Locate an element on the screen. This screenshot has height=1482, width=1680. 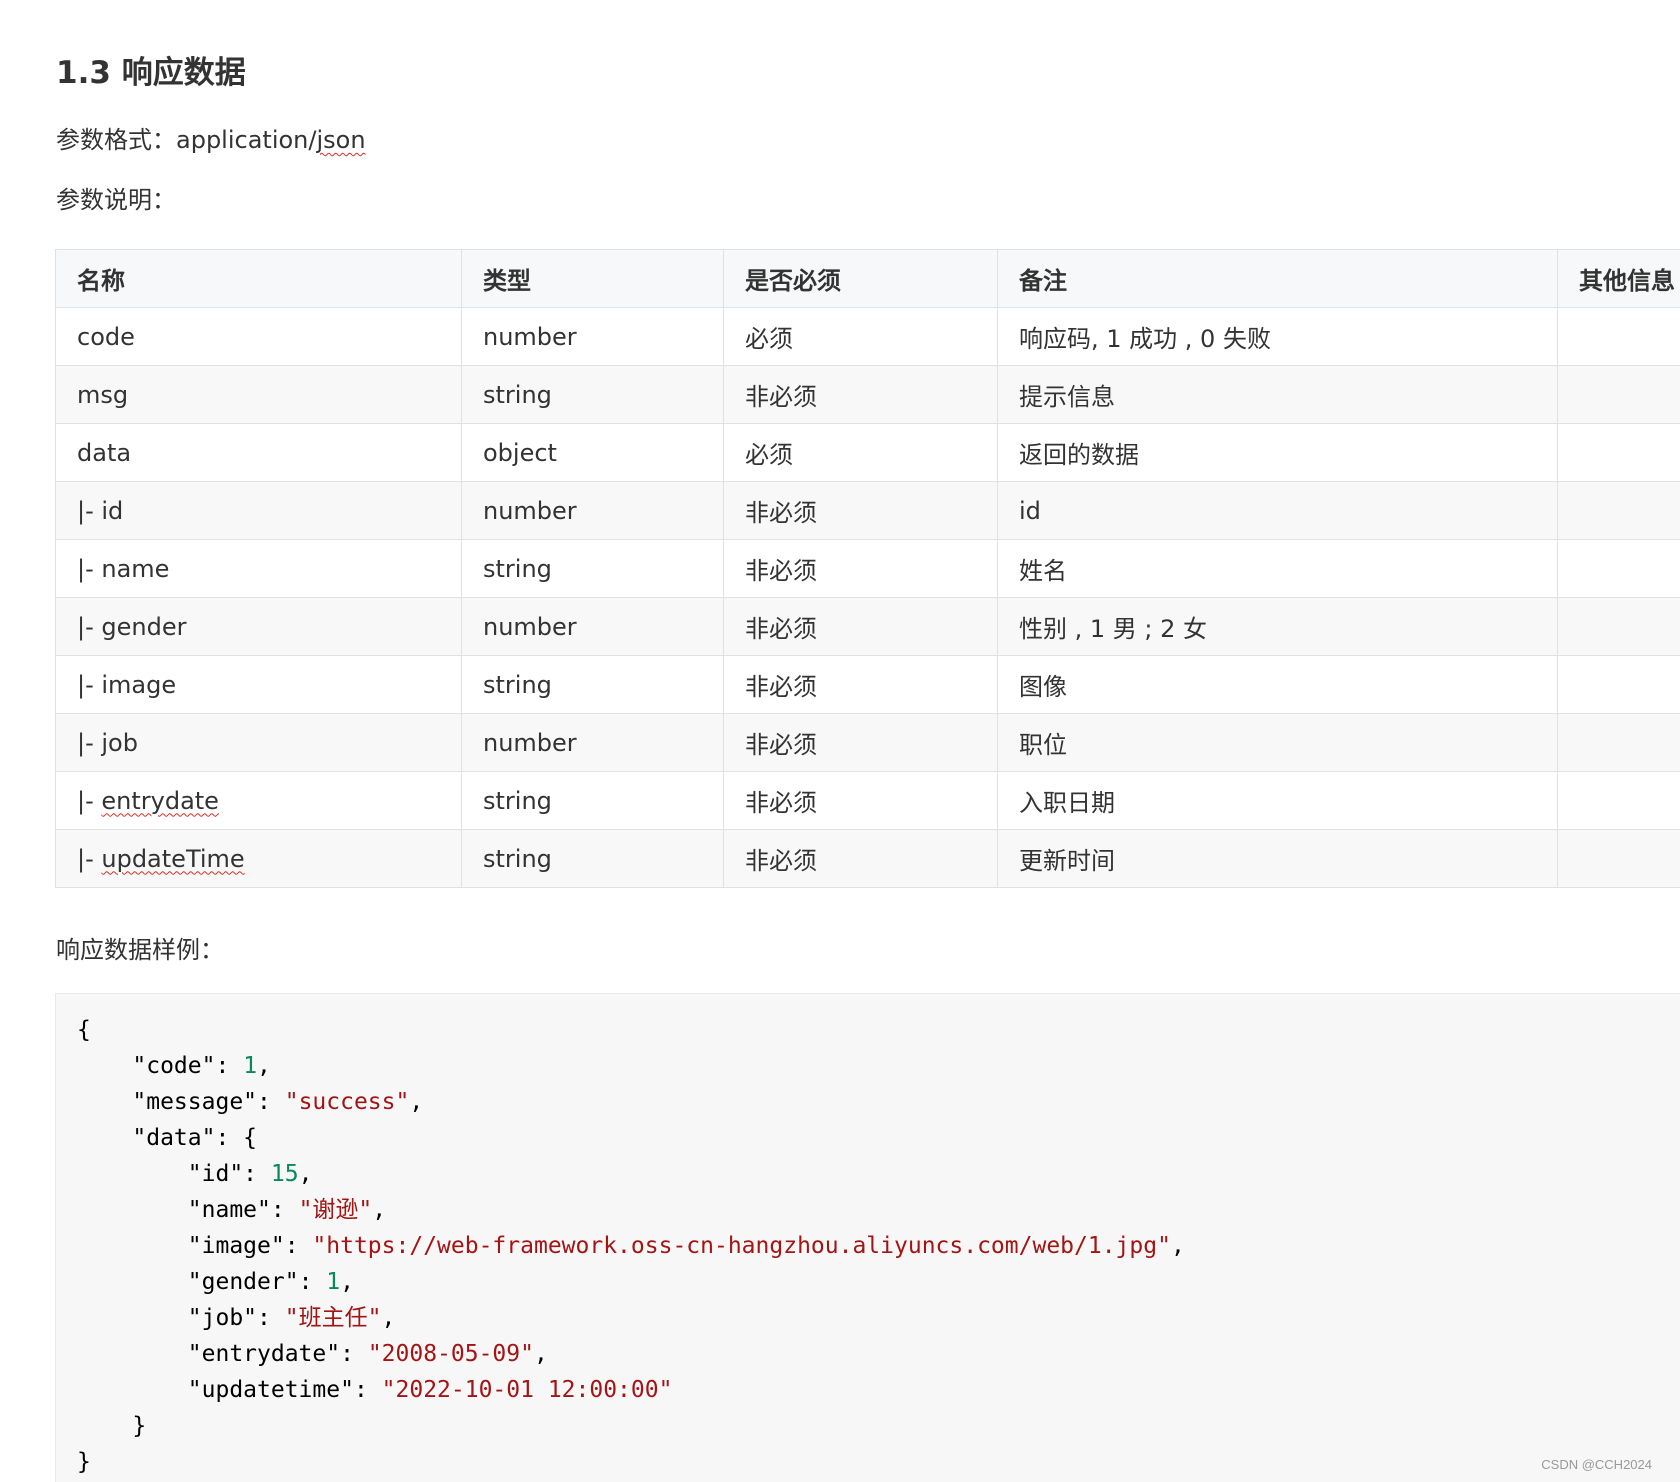
table-row: |- image string 非必须 图像 is located at coordinates (867, 684).